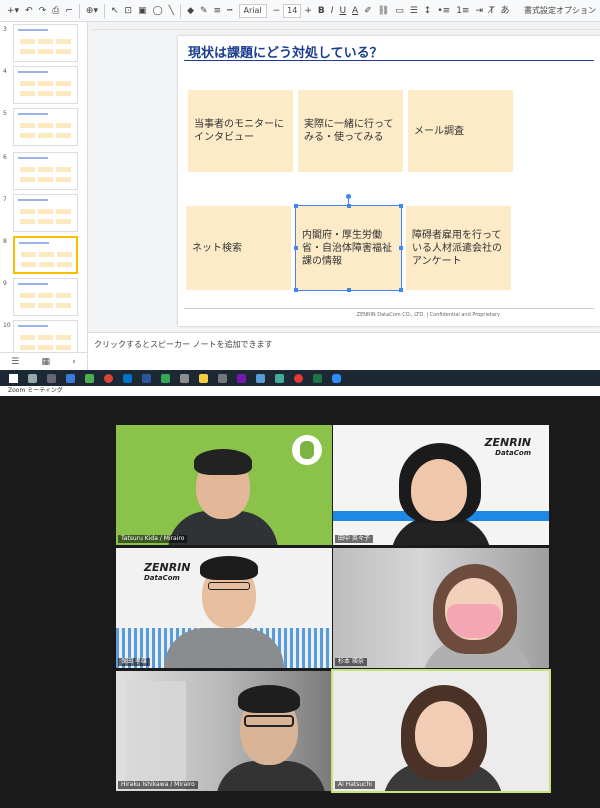 Image resolution: width=600 pixels, height=808 pixels. What do you see at coordinates (127, 378) in the screenshot?
I see `outlook-icon` at bounding box center [127, 378].